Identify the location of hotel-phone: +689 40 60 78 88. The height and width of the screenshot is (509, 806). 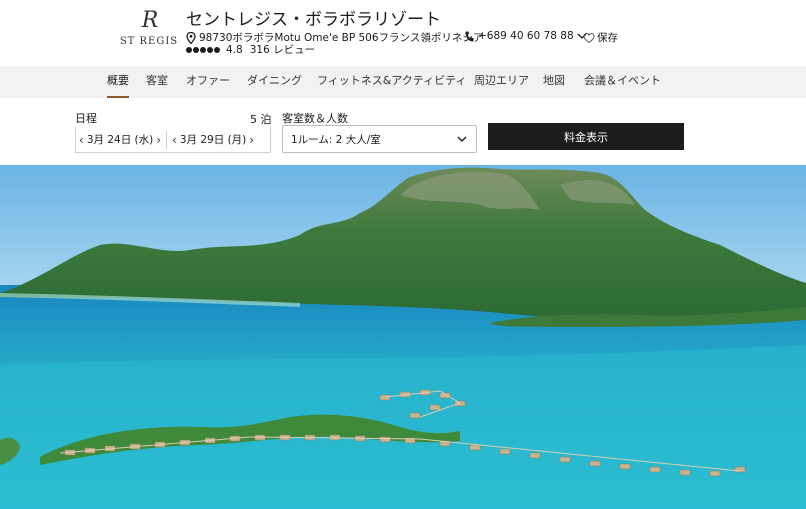
(526, 36).